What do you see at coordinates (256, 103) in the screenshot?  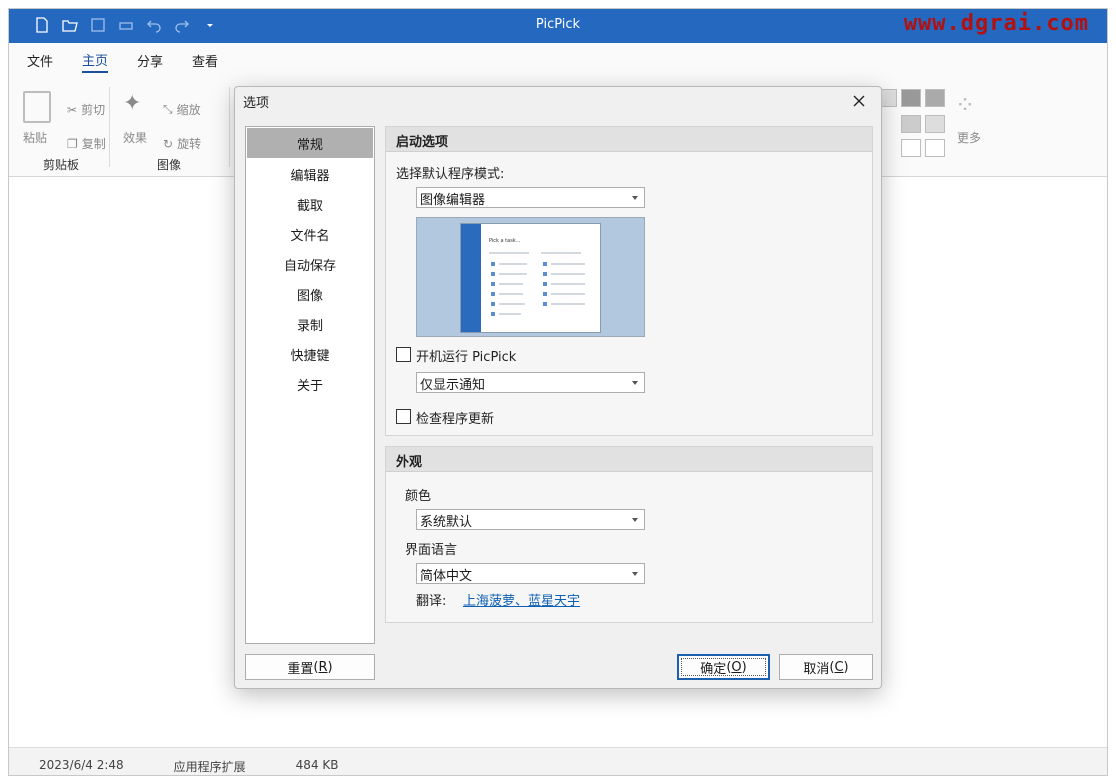 I see `dialog-title: 选项` at bounding box center [256, 103].